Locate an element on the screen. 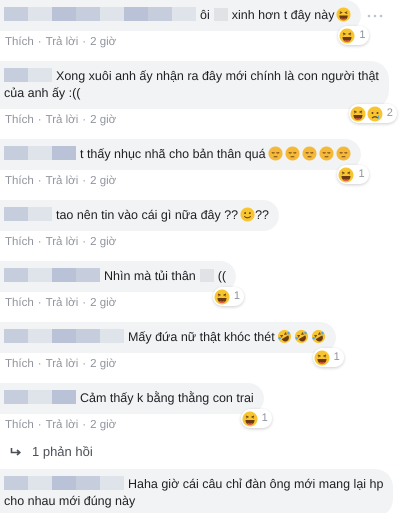 This screenshot has height=513, width=416. comment-text: Cảm thấy k bằng thằng con trai is located at coordinates (167, 398).